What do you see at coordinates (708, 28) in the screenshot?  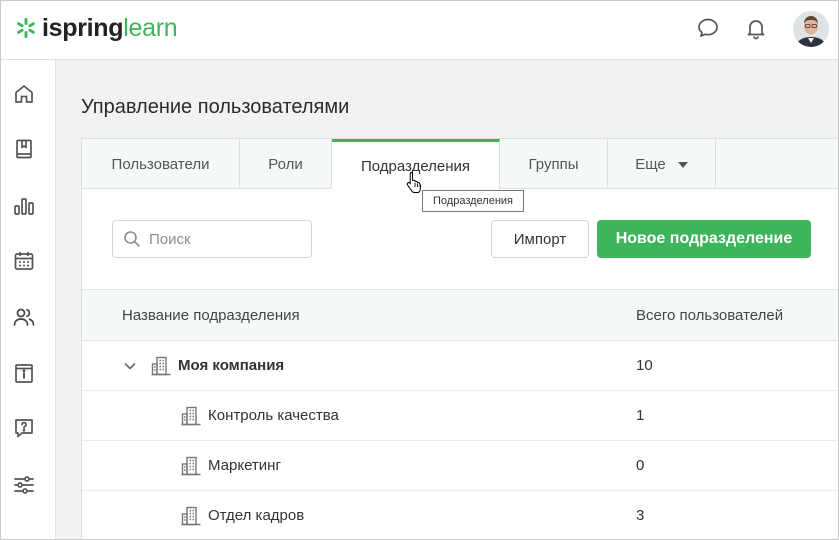 I see `chat-bubble-icon` at bounding box center [708, 28].